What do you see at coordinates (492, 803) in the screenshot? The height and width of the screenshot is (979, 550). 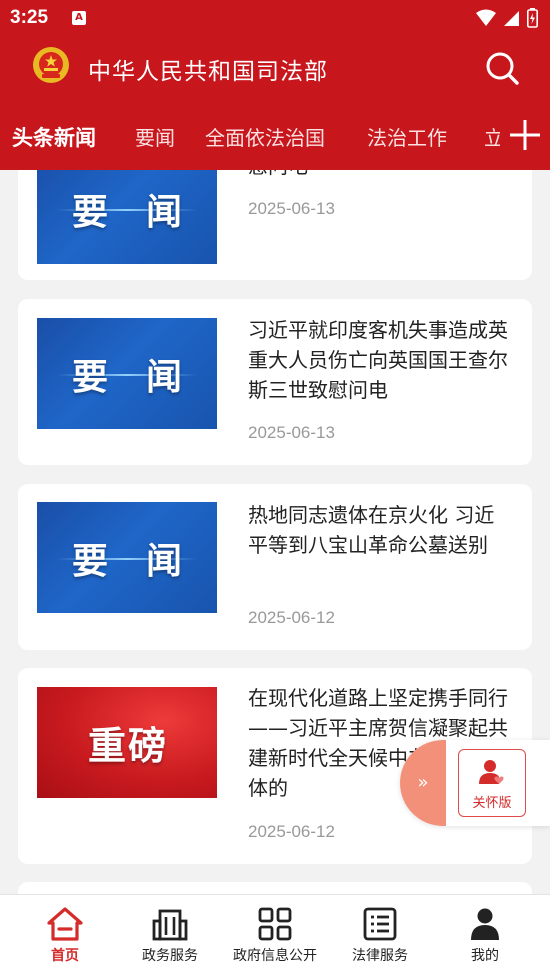 I see `care-mode-label: 关怀版` at bounding box center [492, 803].